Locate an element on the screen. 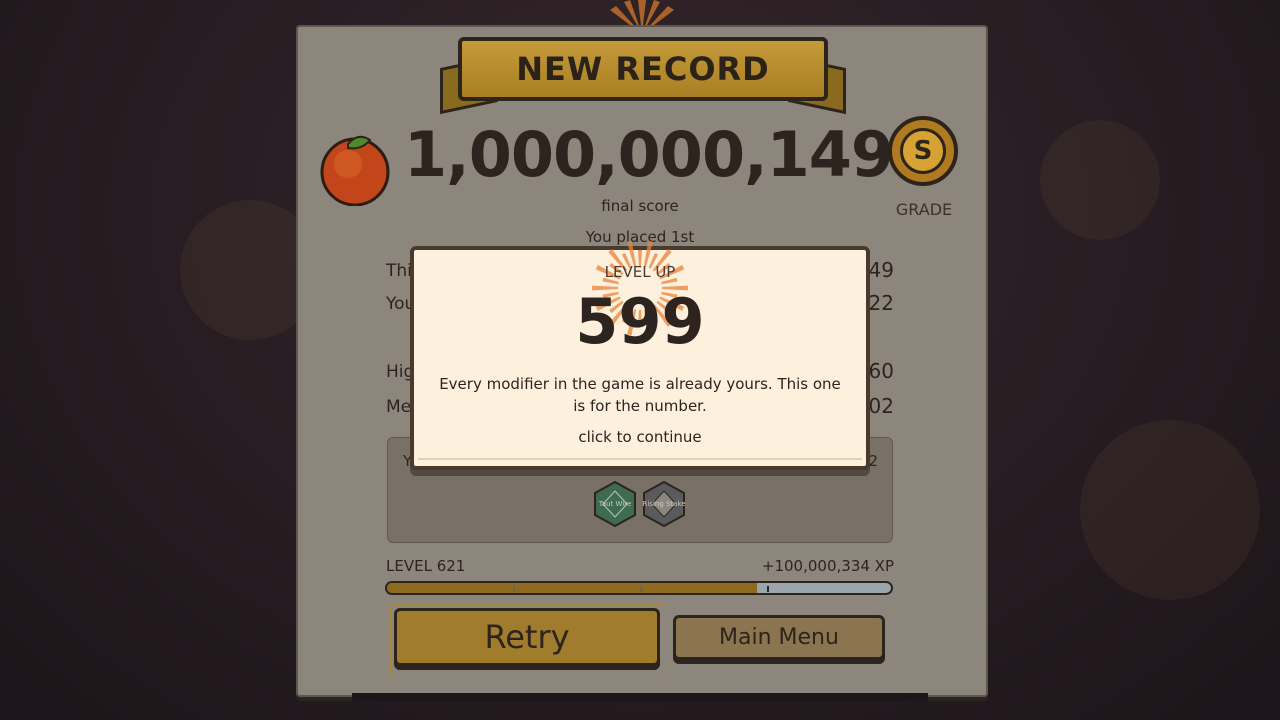 The image size is (1280, 720). grade-badge: S is located at coordinates (923, 151).